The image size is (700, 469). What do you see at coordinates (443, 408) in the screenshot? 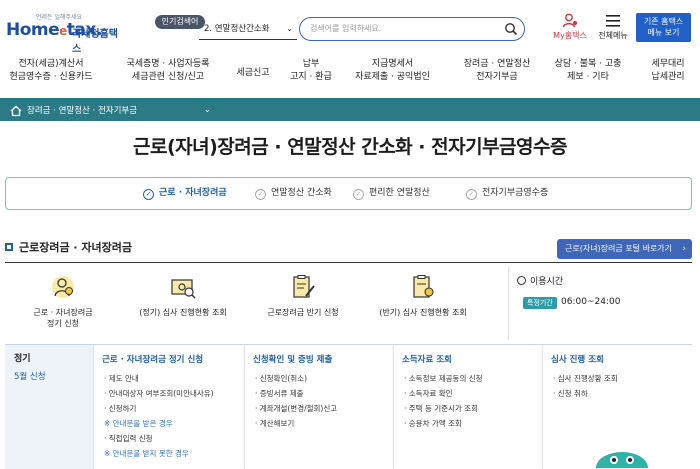
I see `list-item: · 주택 등 기준시가 조회` at bounding box center [443, 408].